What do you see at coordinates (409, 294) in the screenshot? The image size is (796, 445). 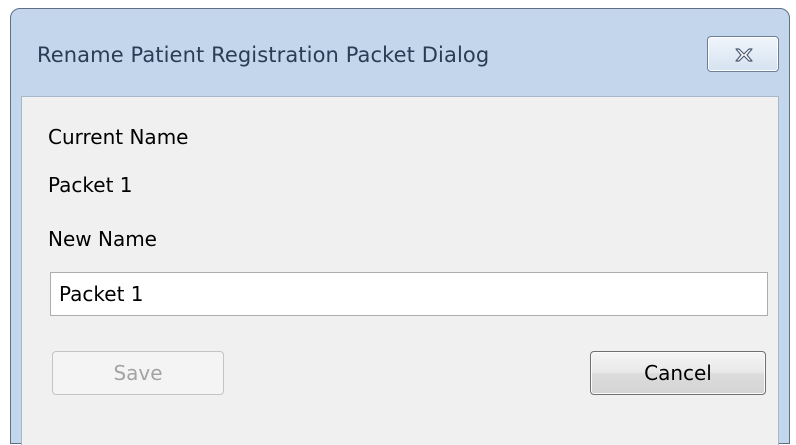 I see `new-name-input` at bounding box center [409, 294].